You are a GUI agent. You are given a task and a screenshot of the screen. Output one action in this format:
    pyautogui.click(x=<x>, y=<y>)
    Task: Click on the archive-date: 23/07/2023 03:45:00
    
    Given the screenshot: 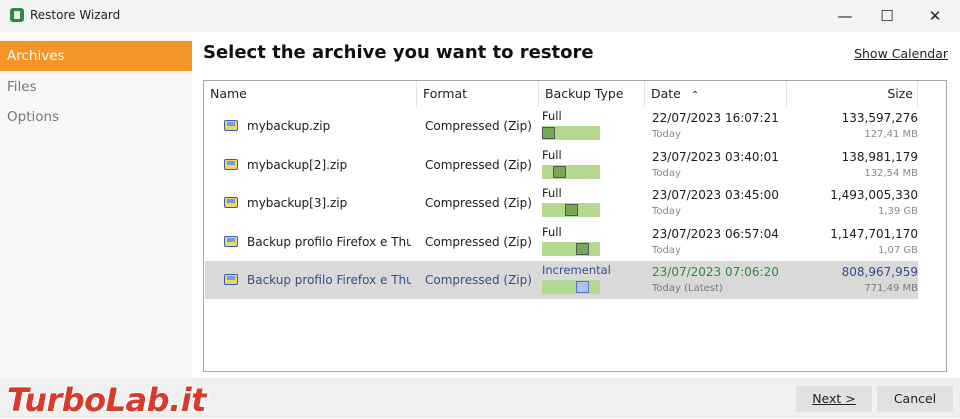 What is the action you would take?
    pyautogui.click(x=715, y=195)
    